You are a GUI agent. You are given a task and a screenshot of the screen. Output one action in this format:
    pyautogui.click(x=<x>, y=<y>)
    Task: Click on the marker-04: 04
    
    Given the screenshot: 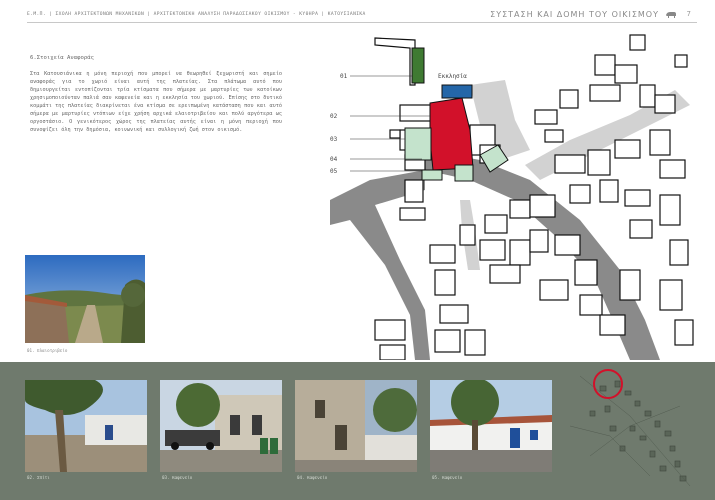 What is the action you would take?
    pyautogui.click(x=334, y=159)
    